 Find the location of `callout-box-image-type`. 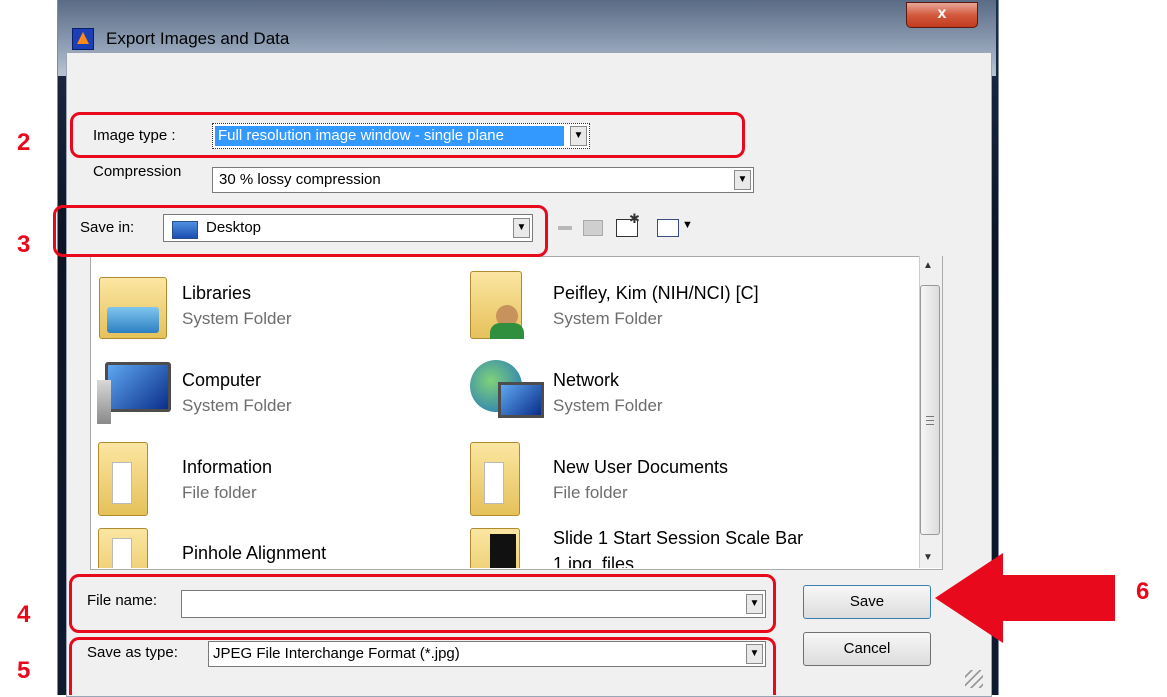

callout-box-image-type is located at coordinates (407, 135).